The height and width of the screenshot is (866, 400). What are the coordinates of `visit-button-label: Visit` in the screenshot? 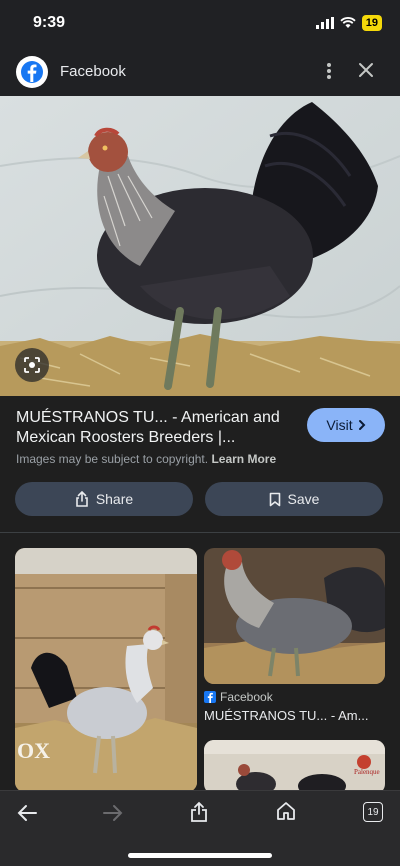 It's located at (339, 425).